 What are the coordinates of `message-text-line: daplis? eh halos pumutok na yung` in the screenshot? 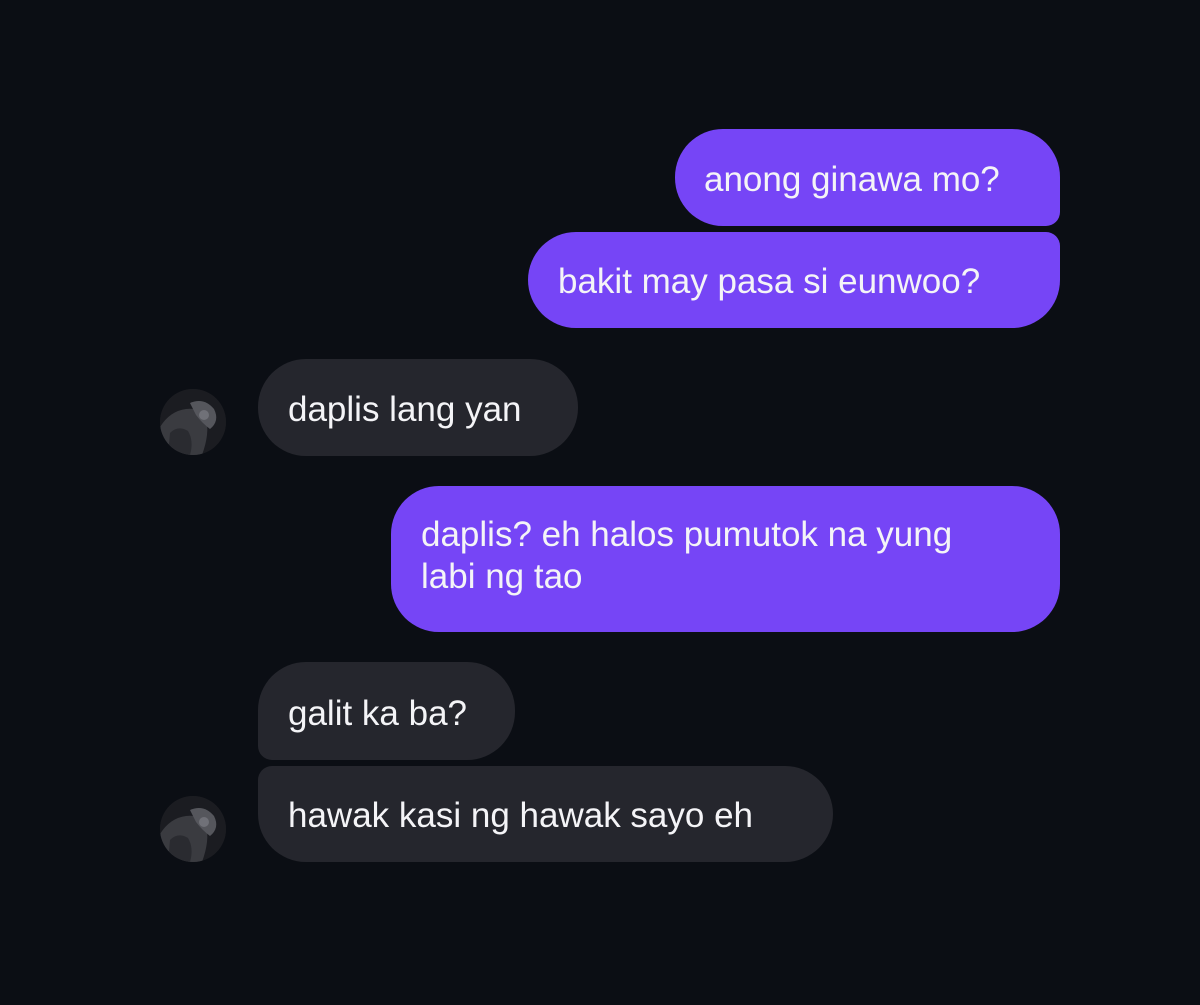 It's located at (687, 534).